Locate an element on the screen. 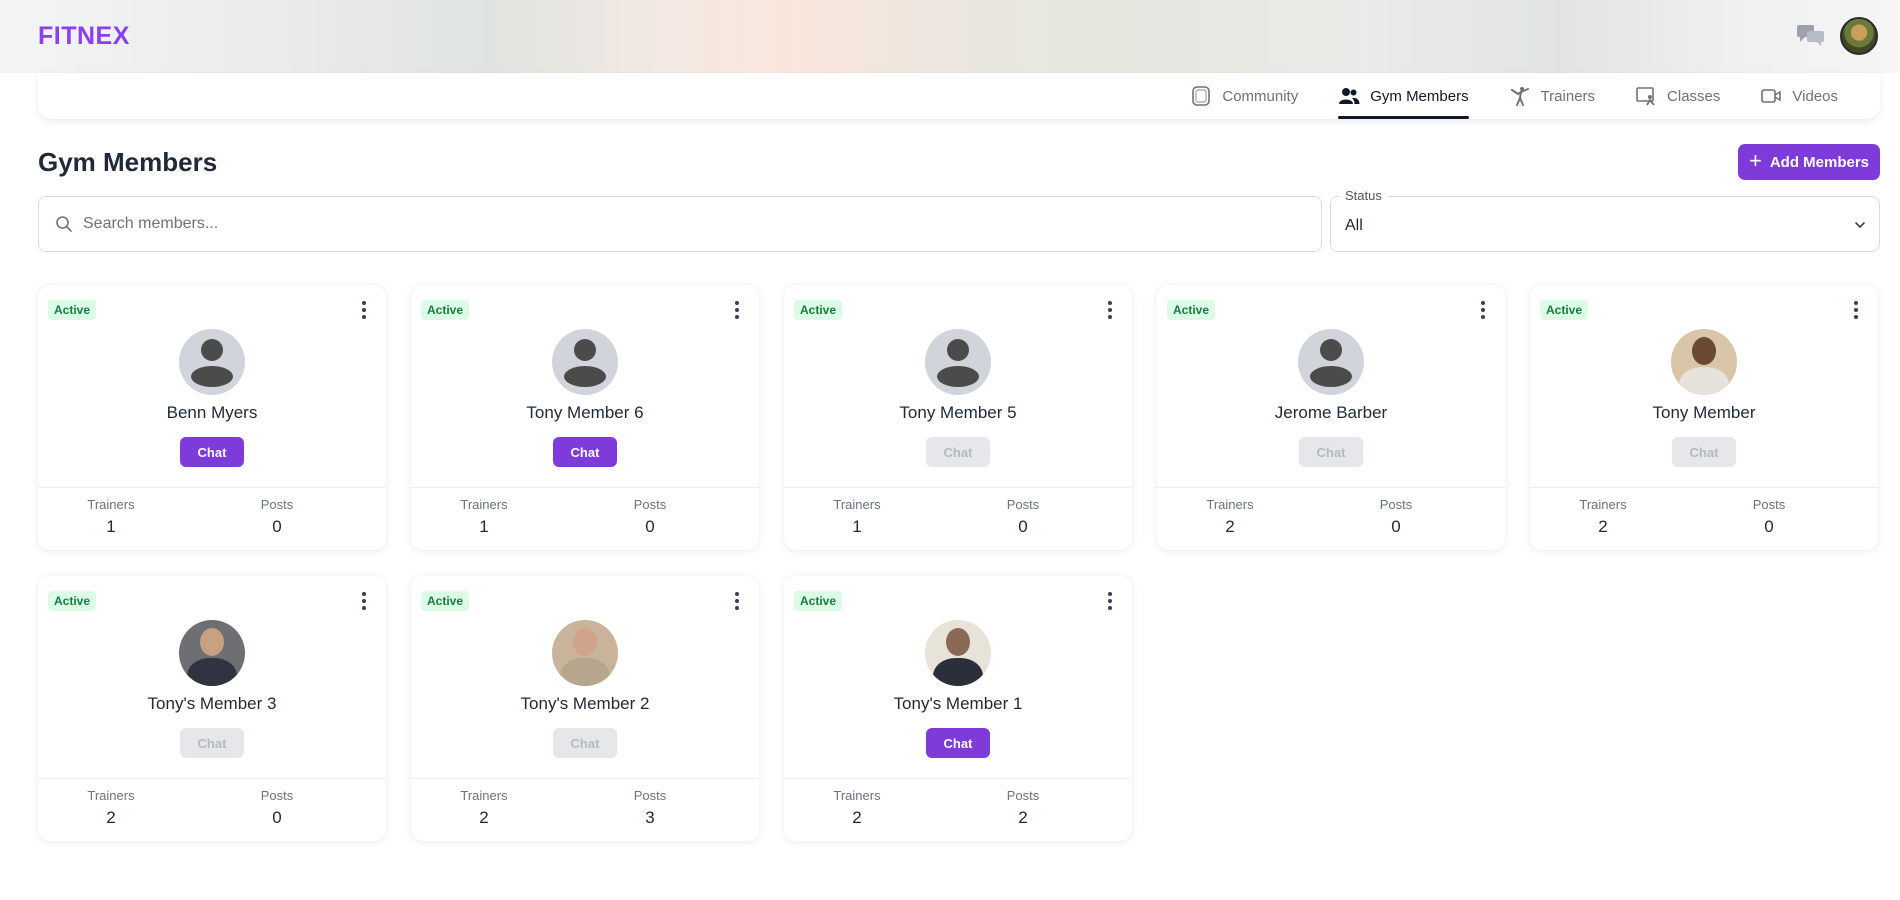 The image size is (1900, 900). add-members-button: + Add Members is located at coordinates (1809, 162).